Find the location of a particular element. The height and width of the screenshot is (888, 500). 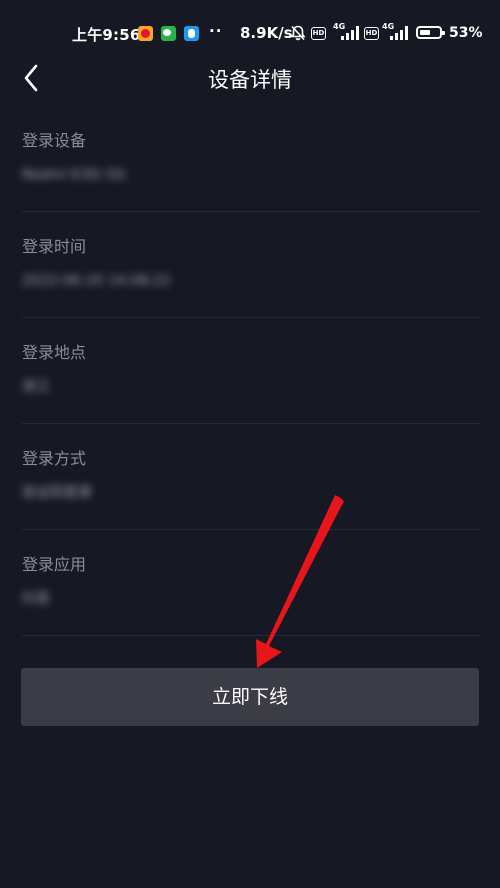

login-time-label: 登录时间 is located at coordinates (54, 246).